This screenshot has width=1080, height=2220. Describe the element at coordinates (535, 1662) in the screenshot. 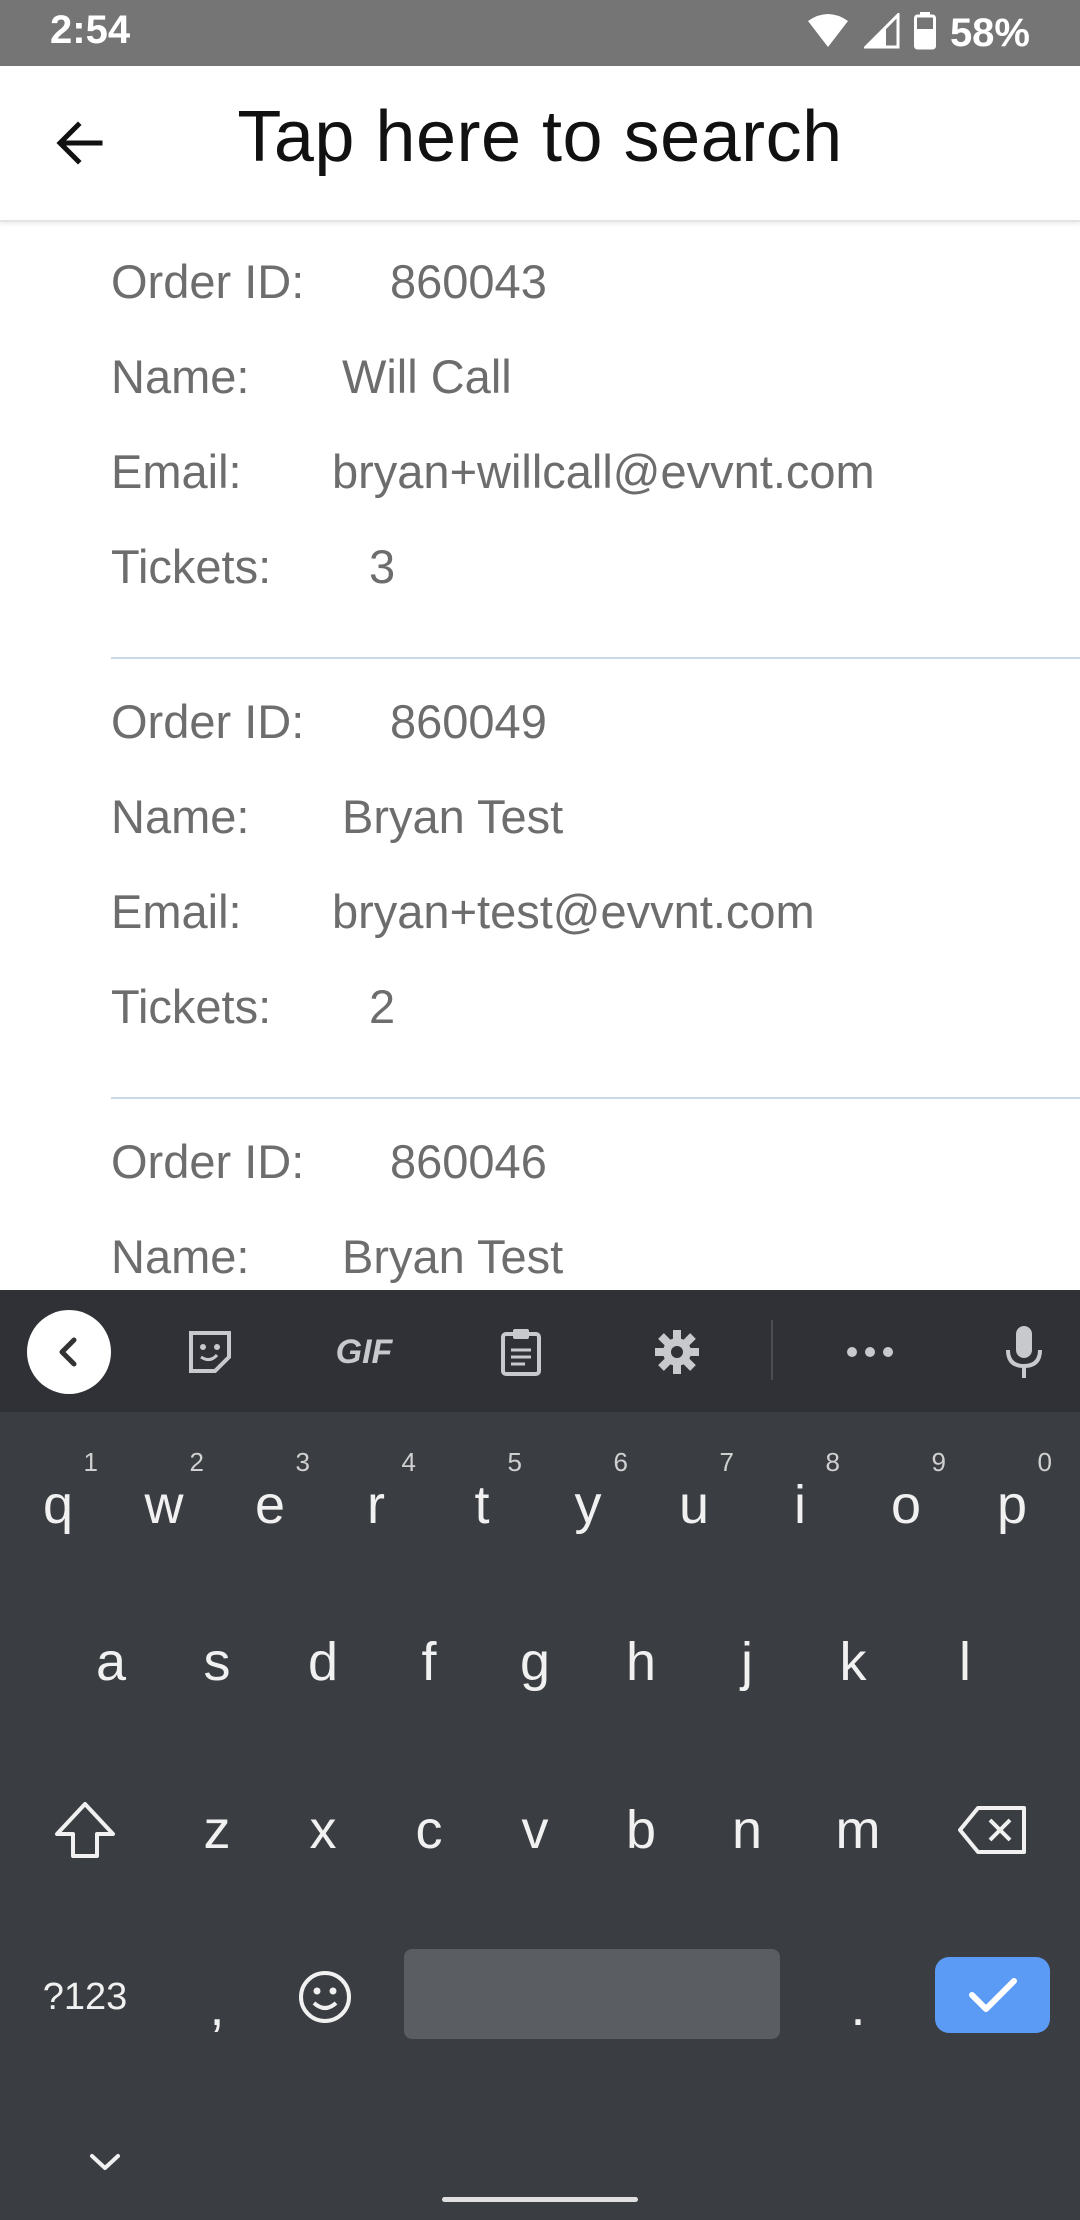

I see `key-g: g` at that location.